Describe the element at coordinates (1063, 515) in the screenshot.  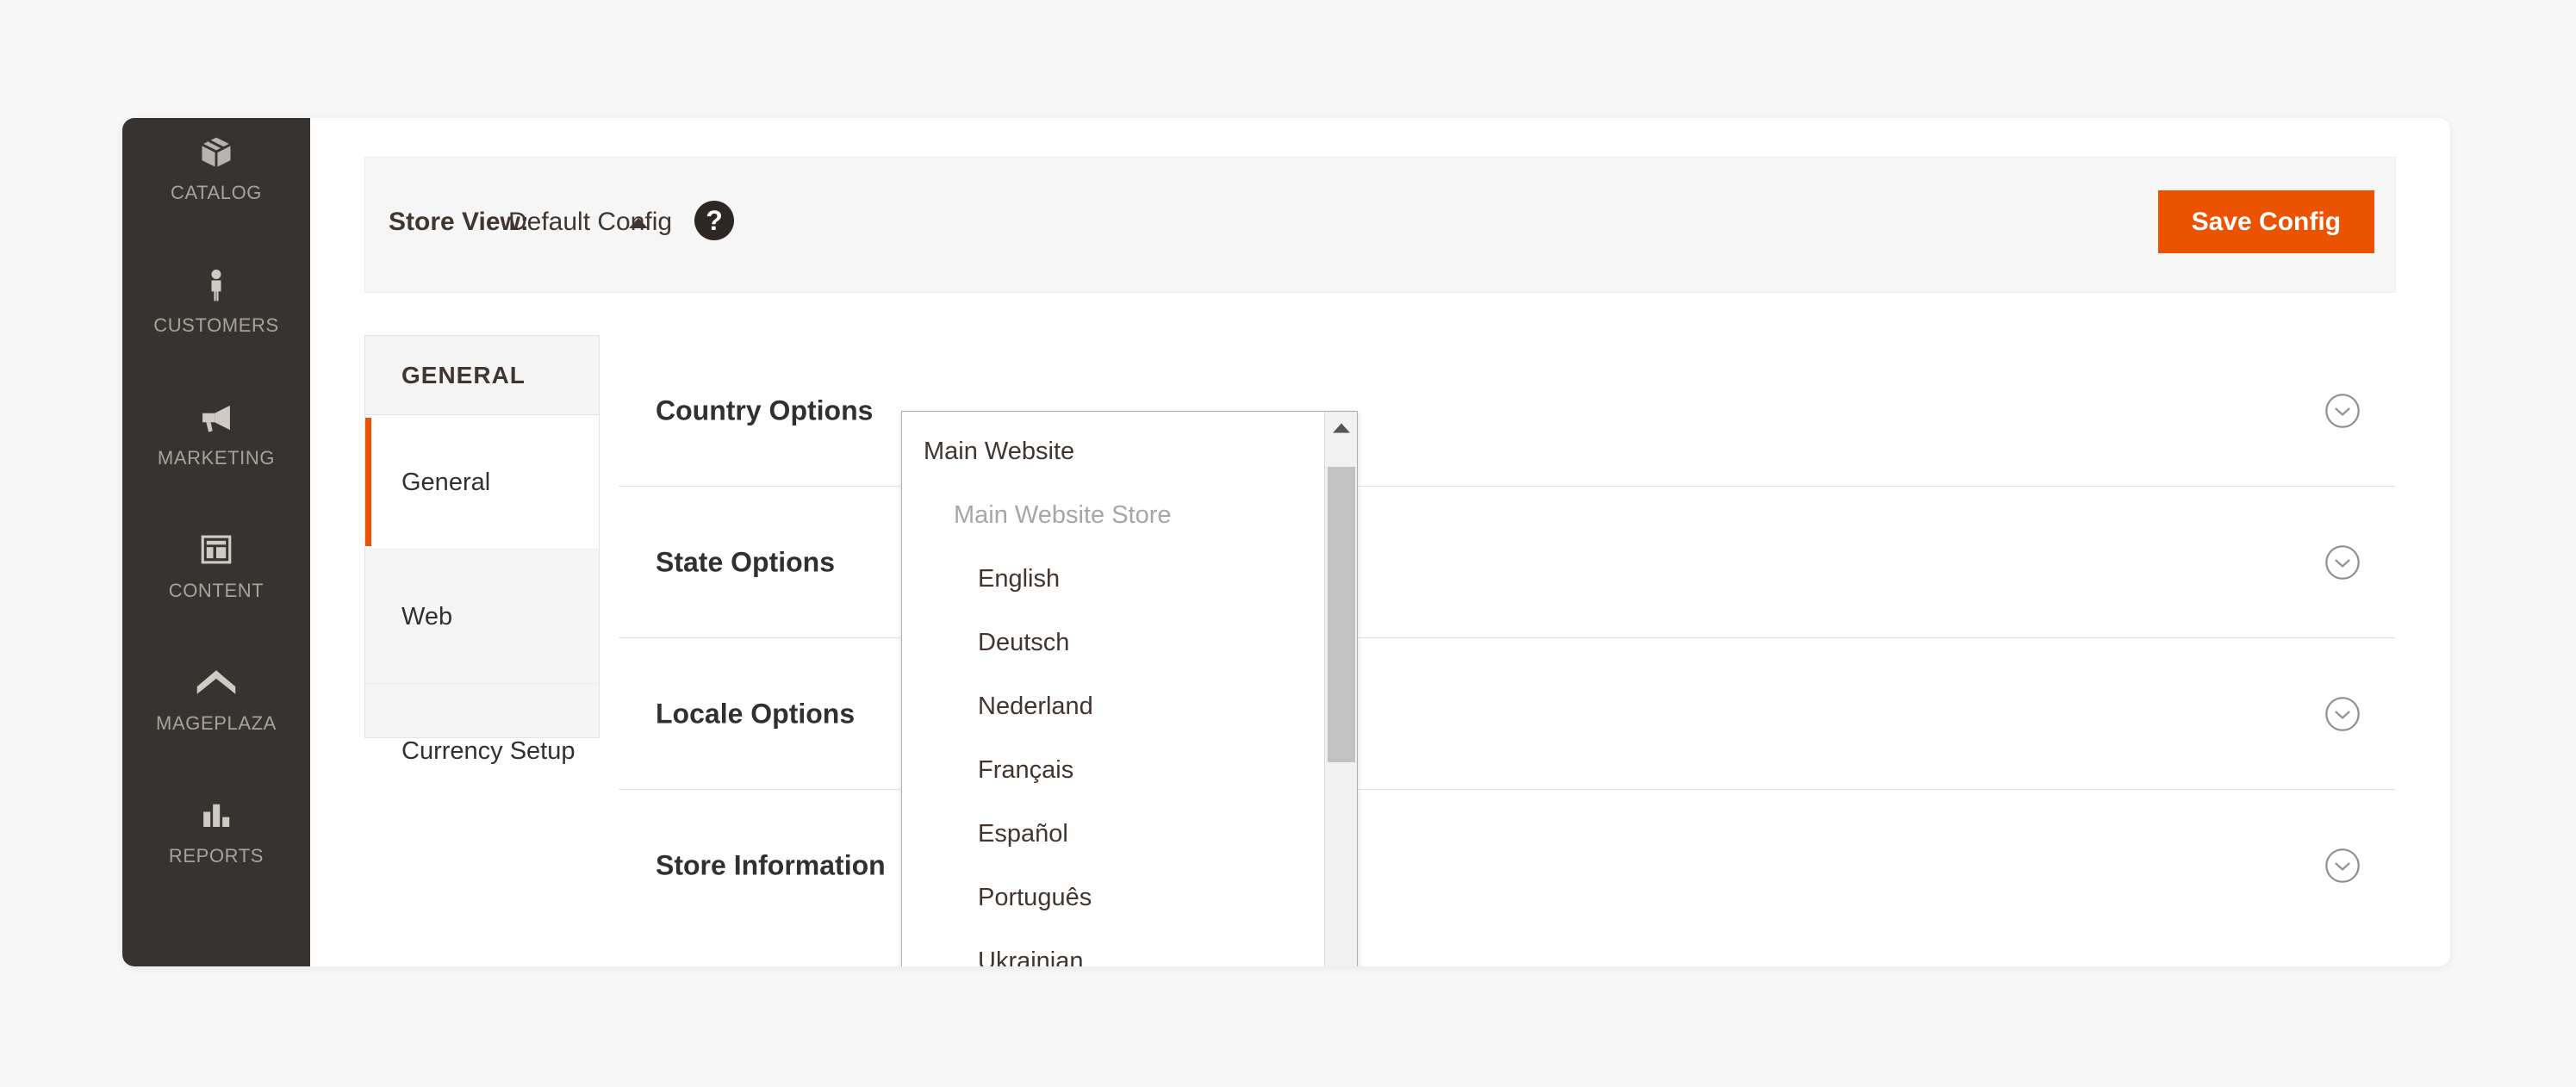
I see `store-switcher-group-main-website-store: Main Website Store` at that location.